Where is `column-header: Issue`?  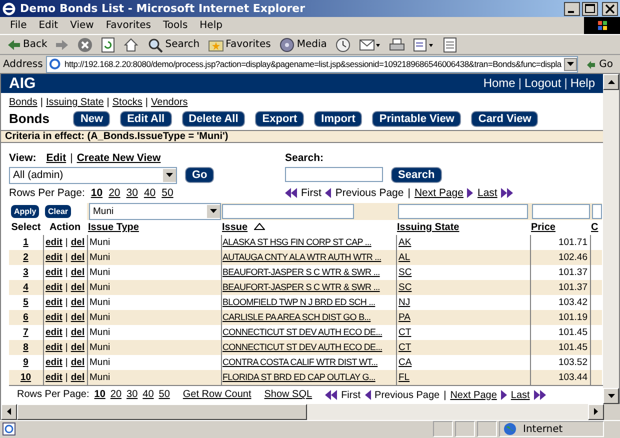 column-header: Issue is located at coordinates (235, 227).